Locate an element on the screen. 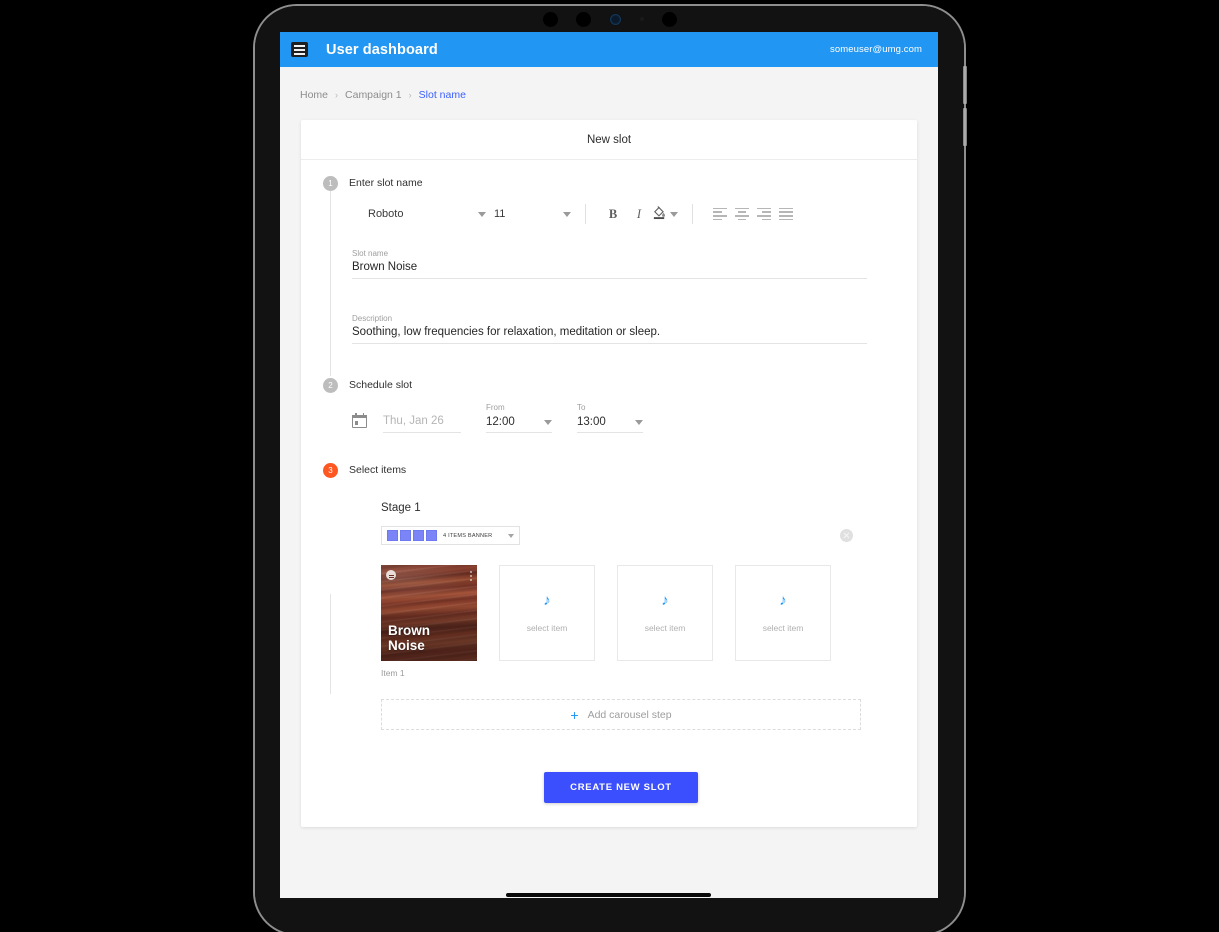  chevron-down-icon is located at coordinates (482, 214).